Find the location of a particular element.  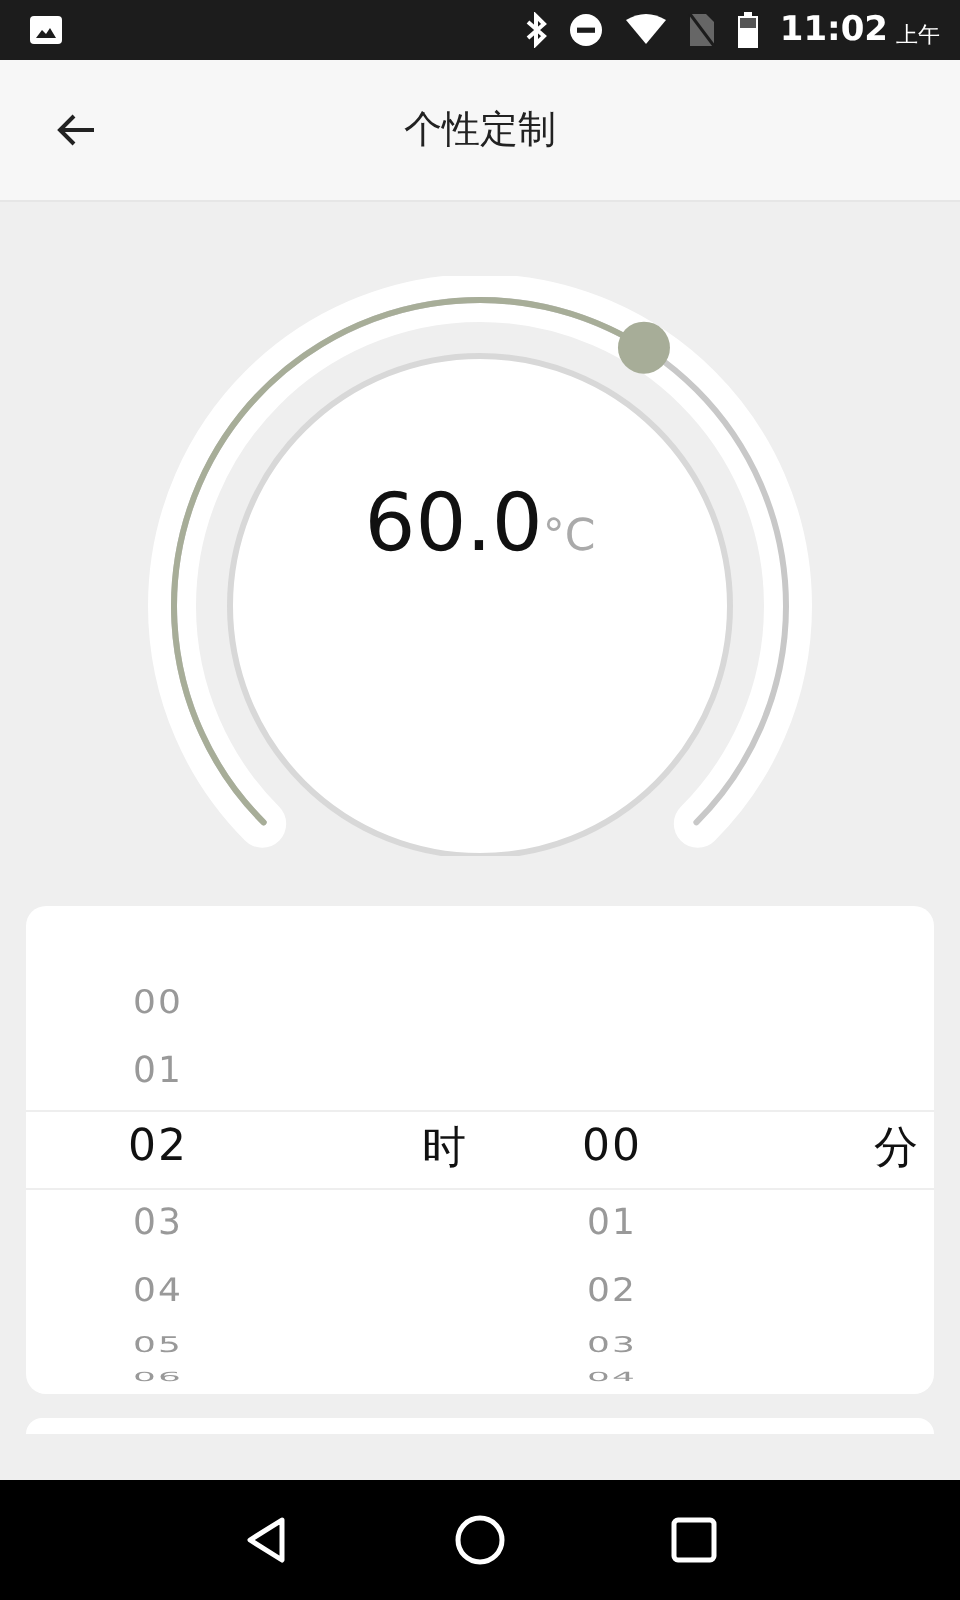

page-title: 个性定制 is located at coordinates (480, 131).